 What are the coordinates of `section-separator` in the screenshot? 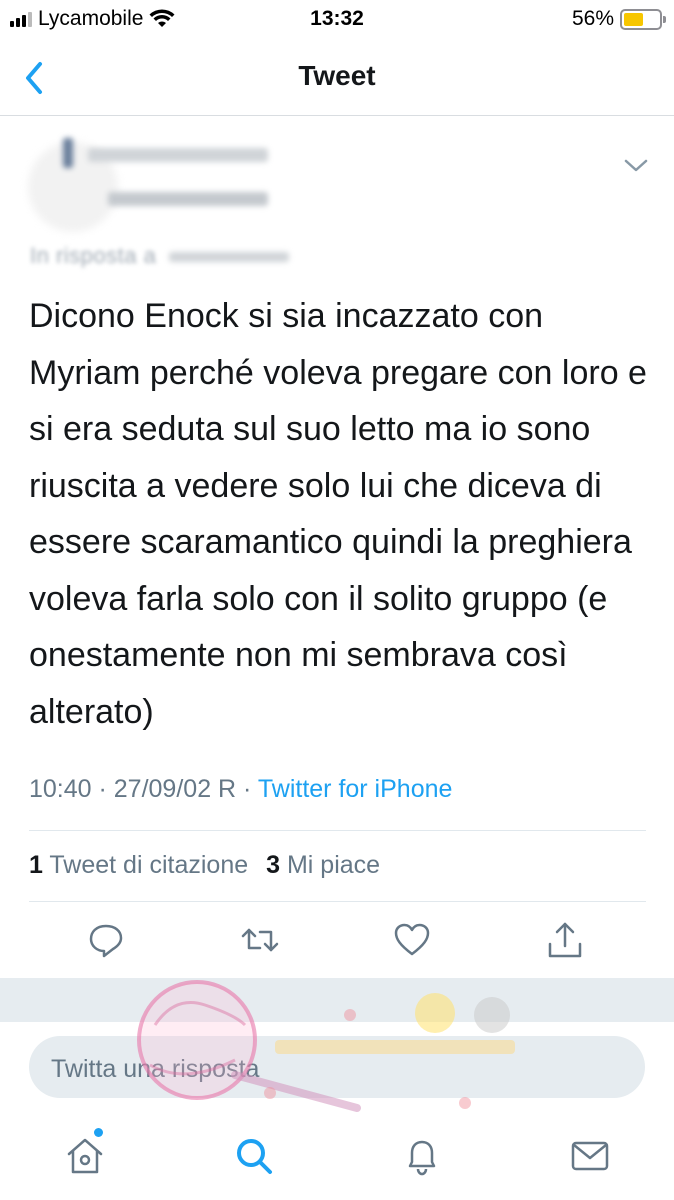 It's located at (337, 1000).